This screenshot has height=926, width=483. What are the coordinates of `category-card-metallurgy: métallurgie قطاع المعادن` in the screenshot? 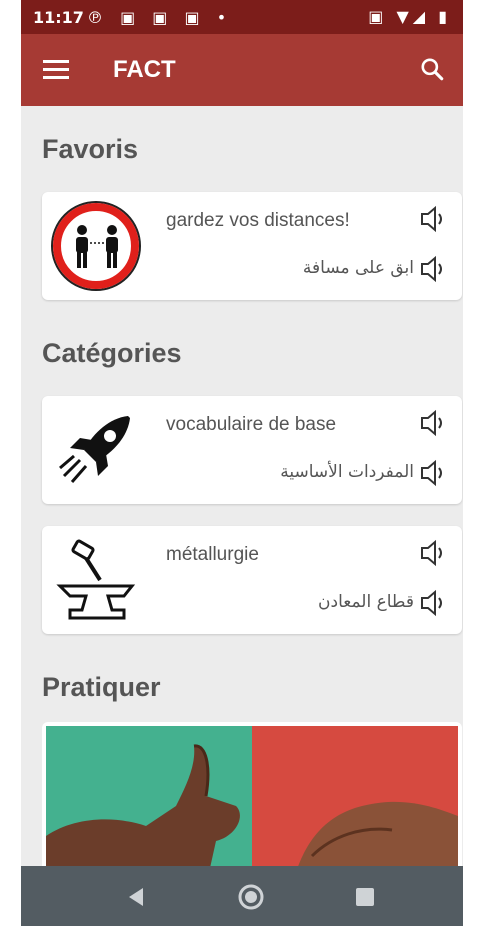 It's located at (252, 580).